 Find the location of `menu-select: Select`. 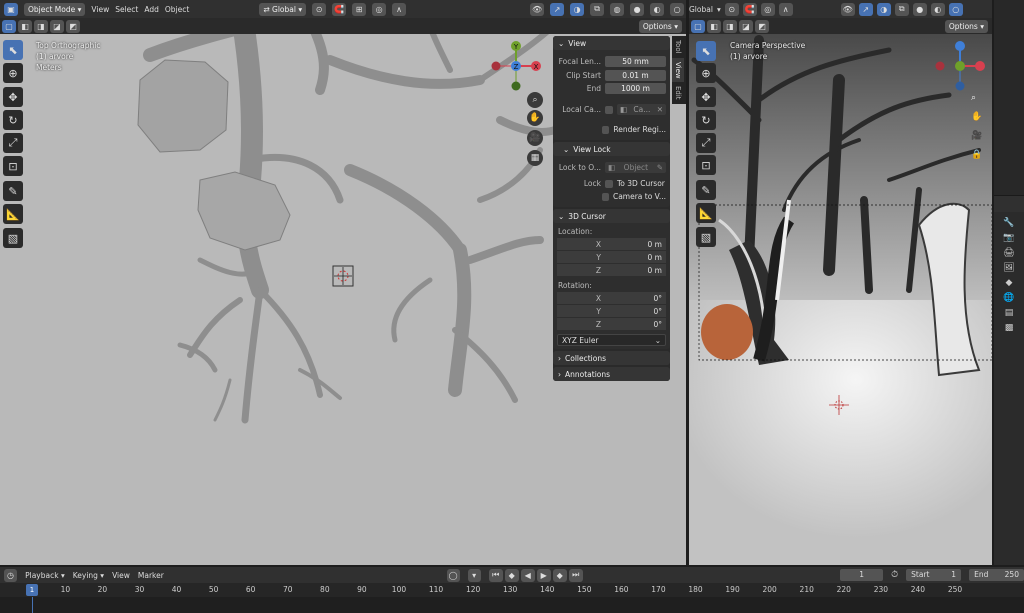

menu-select: Select is located at coordinates (126, 9).